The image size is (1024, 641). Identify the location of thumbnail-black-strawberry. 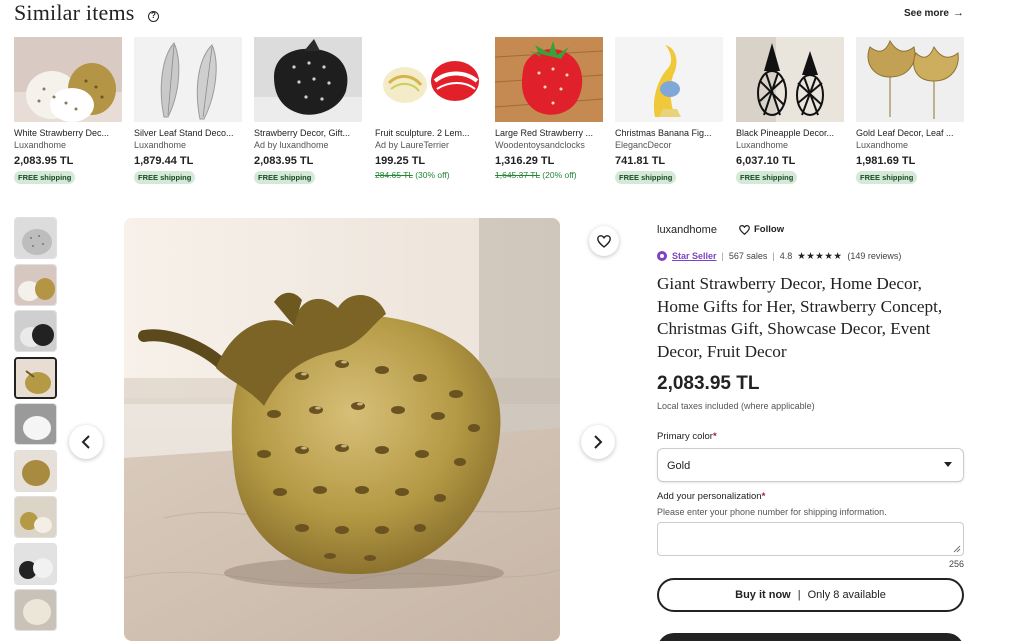
(35, 331).